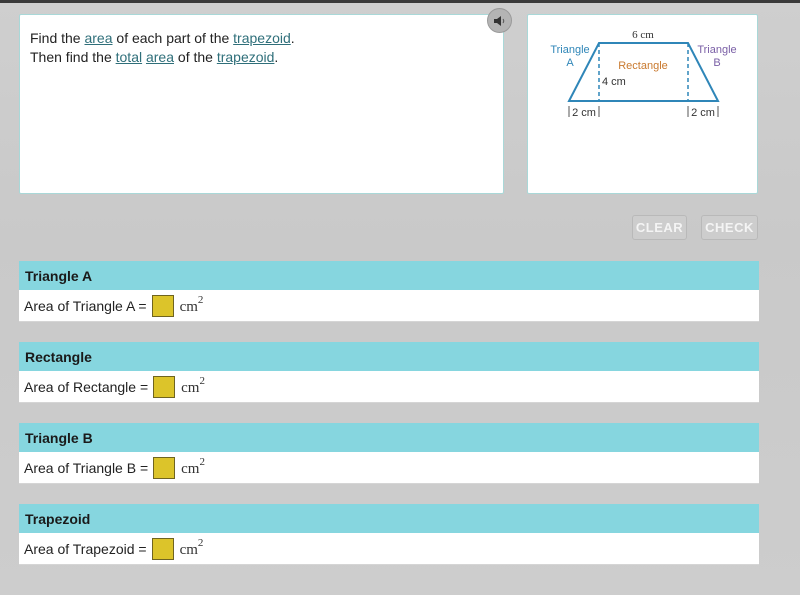  Describe the element at coordinates (643, 66) in the screenshot. I see `rectangle-label: Rectangle` at that location.